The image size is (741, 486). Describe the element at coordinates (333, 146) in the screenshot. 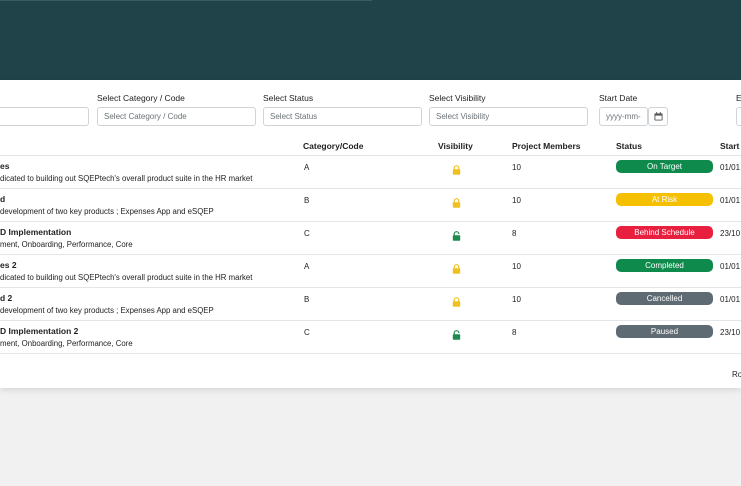

I see `header-category: Category/Code` at that location.